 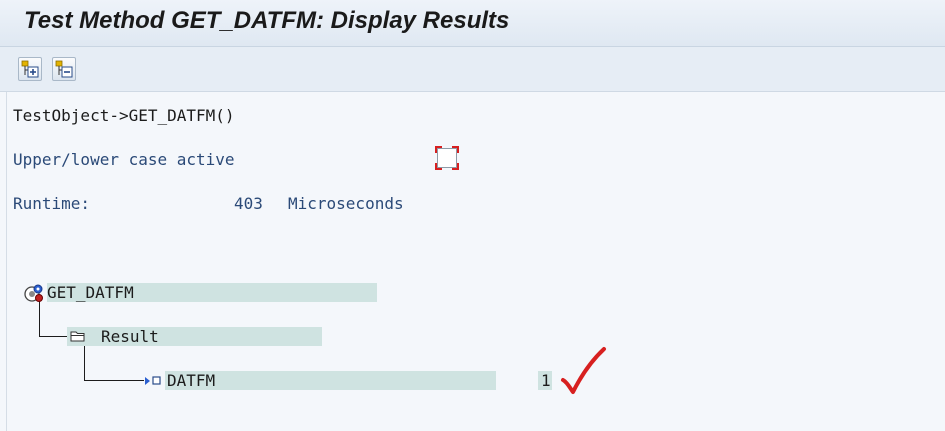 What do you see at coordinates (124, 115) in the screenshot?
I see `method-call-text: TestObject->GET_DATFM()` at bounding box center [124, 115].